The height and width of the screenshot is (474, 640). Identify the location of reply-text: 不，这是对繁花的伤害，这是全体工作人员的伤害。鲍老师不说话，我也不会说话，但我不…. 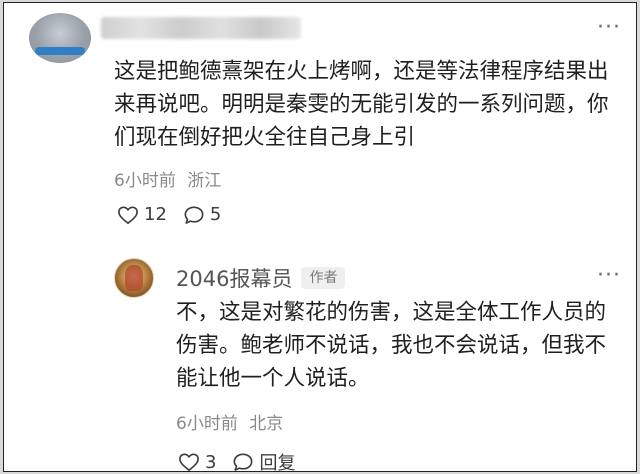
(391, 345).